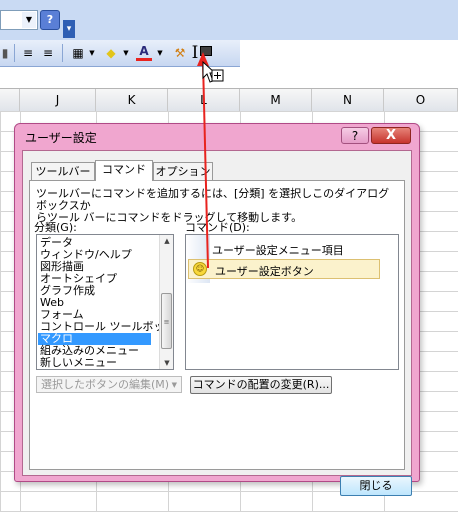 The image size is (458, 512). I want to click on insert-cursor-icon: I, so click(195, 53).